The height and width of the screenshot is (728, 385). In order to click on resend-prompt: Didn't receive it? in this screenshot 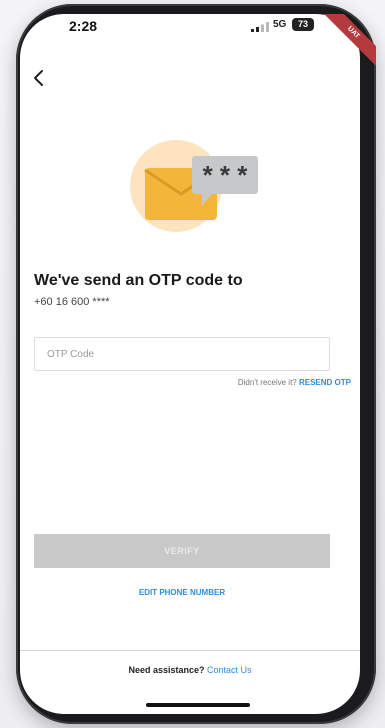, I will do `click(267, 382)`.